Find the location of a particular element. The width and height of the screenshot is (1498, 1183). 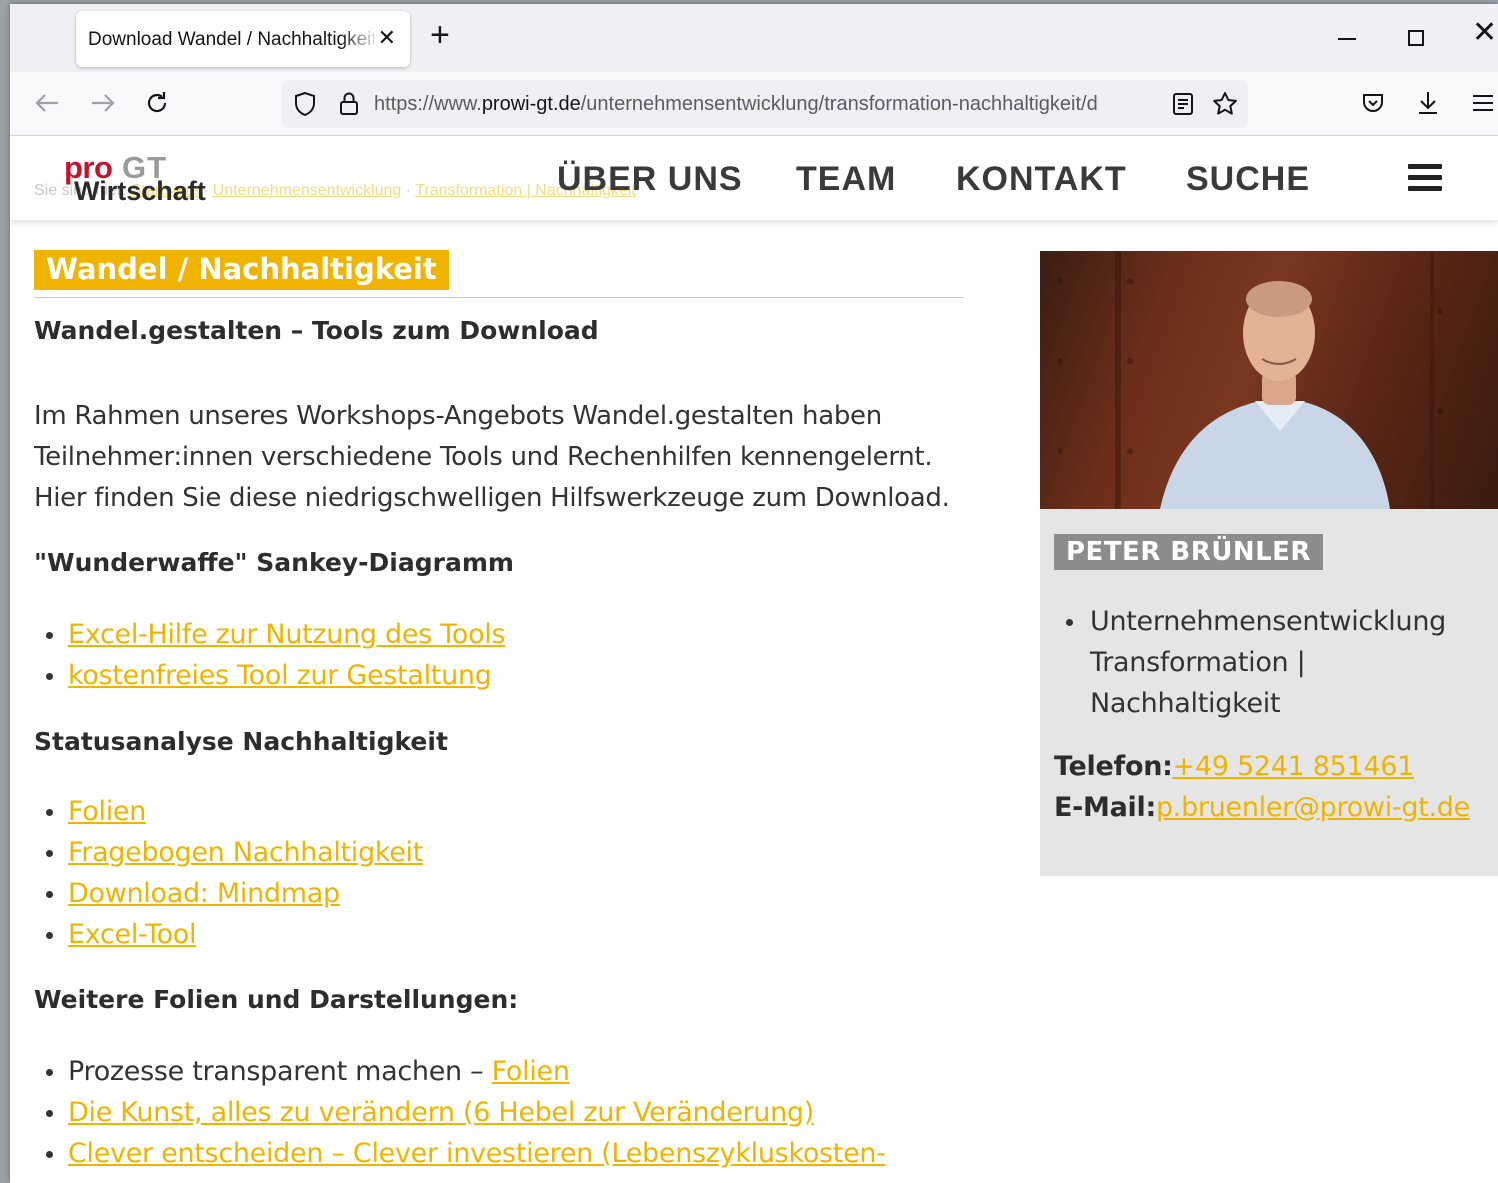

contact-email-line: E-Mail:p.bruenler@prowi-gt.de is located at coordinates (1262, 807).